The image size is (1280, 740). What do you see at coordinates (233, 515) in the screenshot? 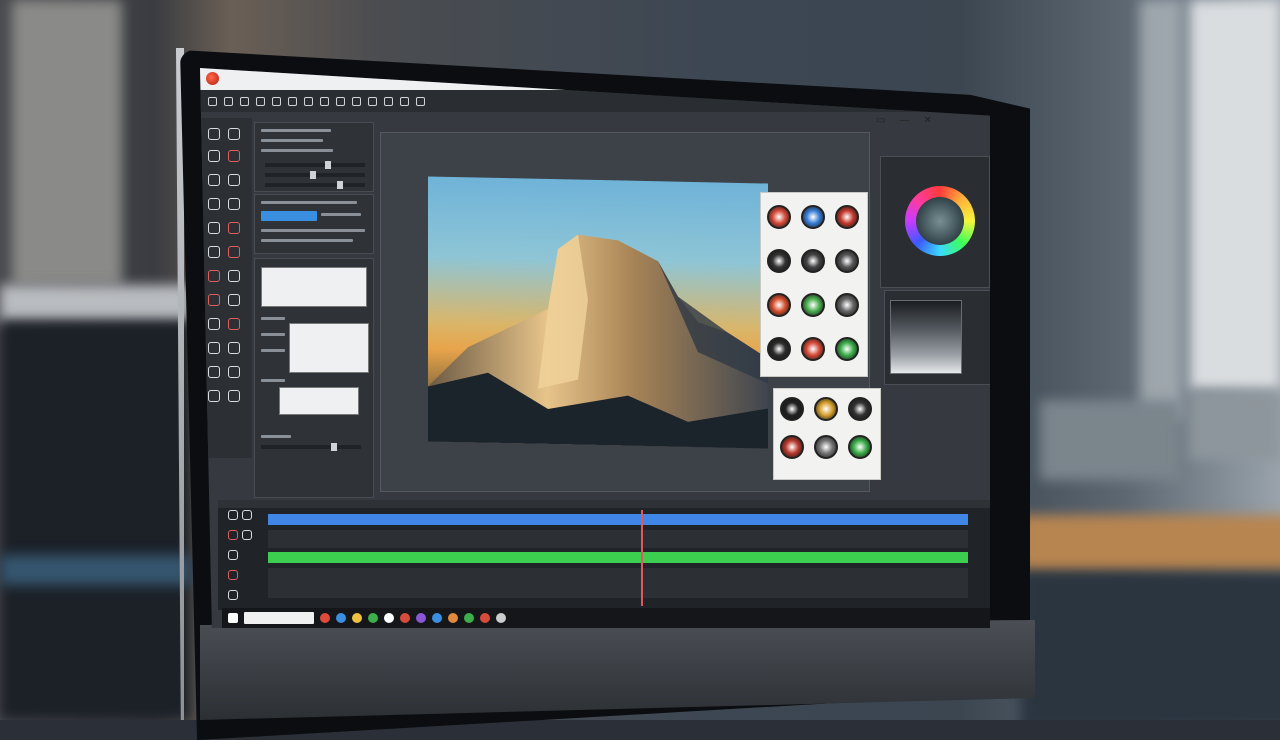
I see `track-lock-icon` at bounding box center [233, 515].